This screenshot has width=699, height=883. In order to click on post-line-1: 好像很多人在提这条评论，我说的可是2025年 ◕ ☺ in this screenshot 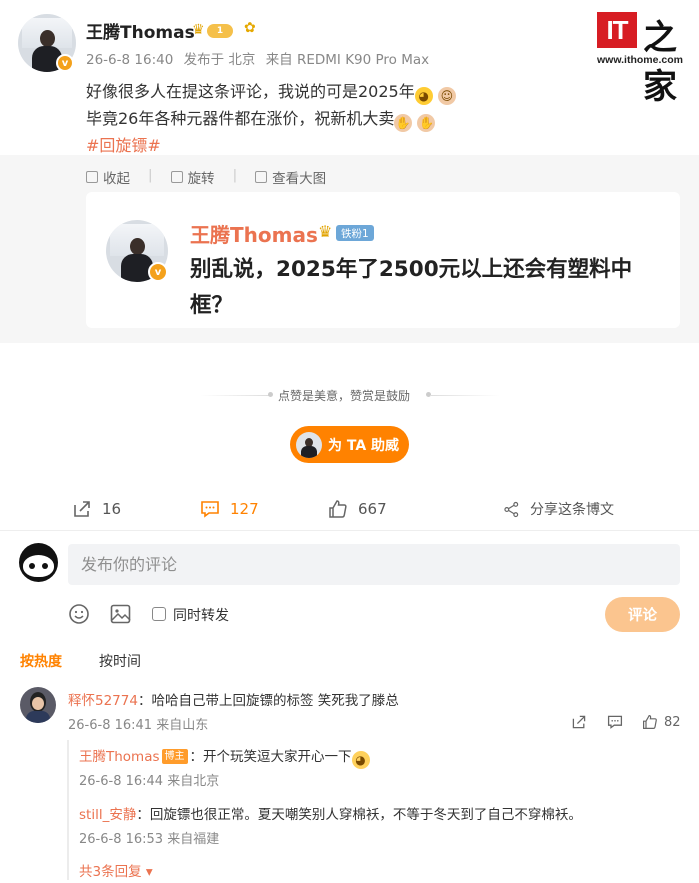, I will do `click(386, 91)`.